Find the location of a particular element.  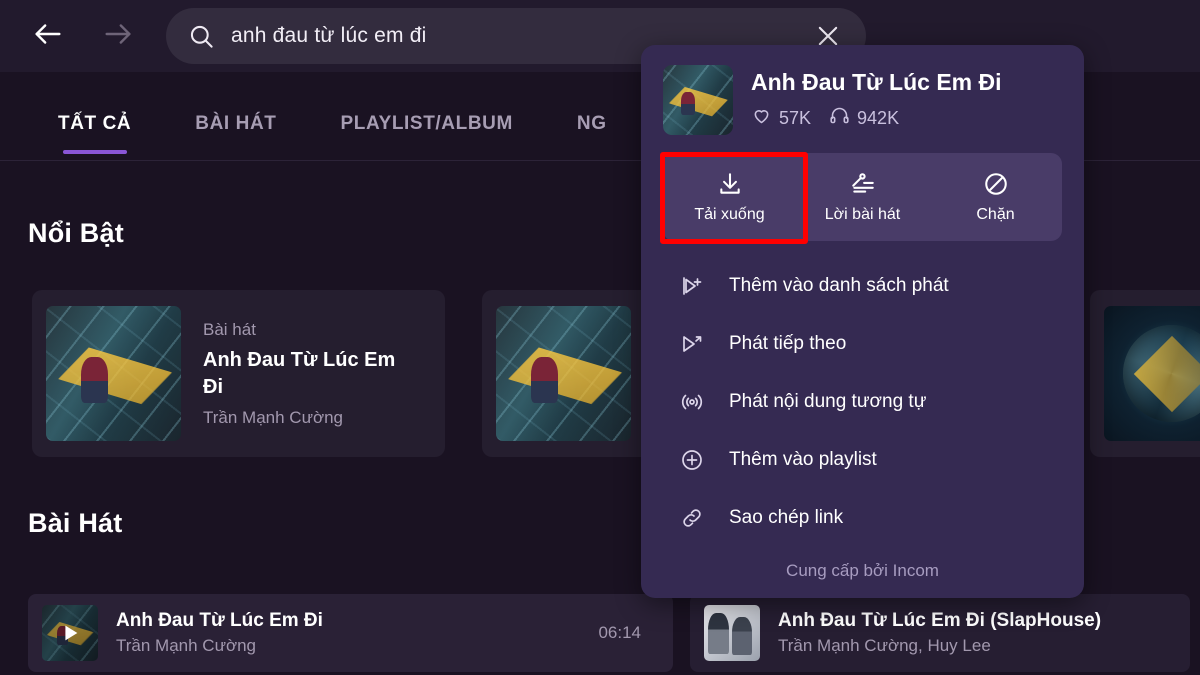

tab-label: TẤT CẢ is located at coordinates (95, 123).